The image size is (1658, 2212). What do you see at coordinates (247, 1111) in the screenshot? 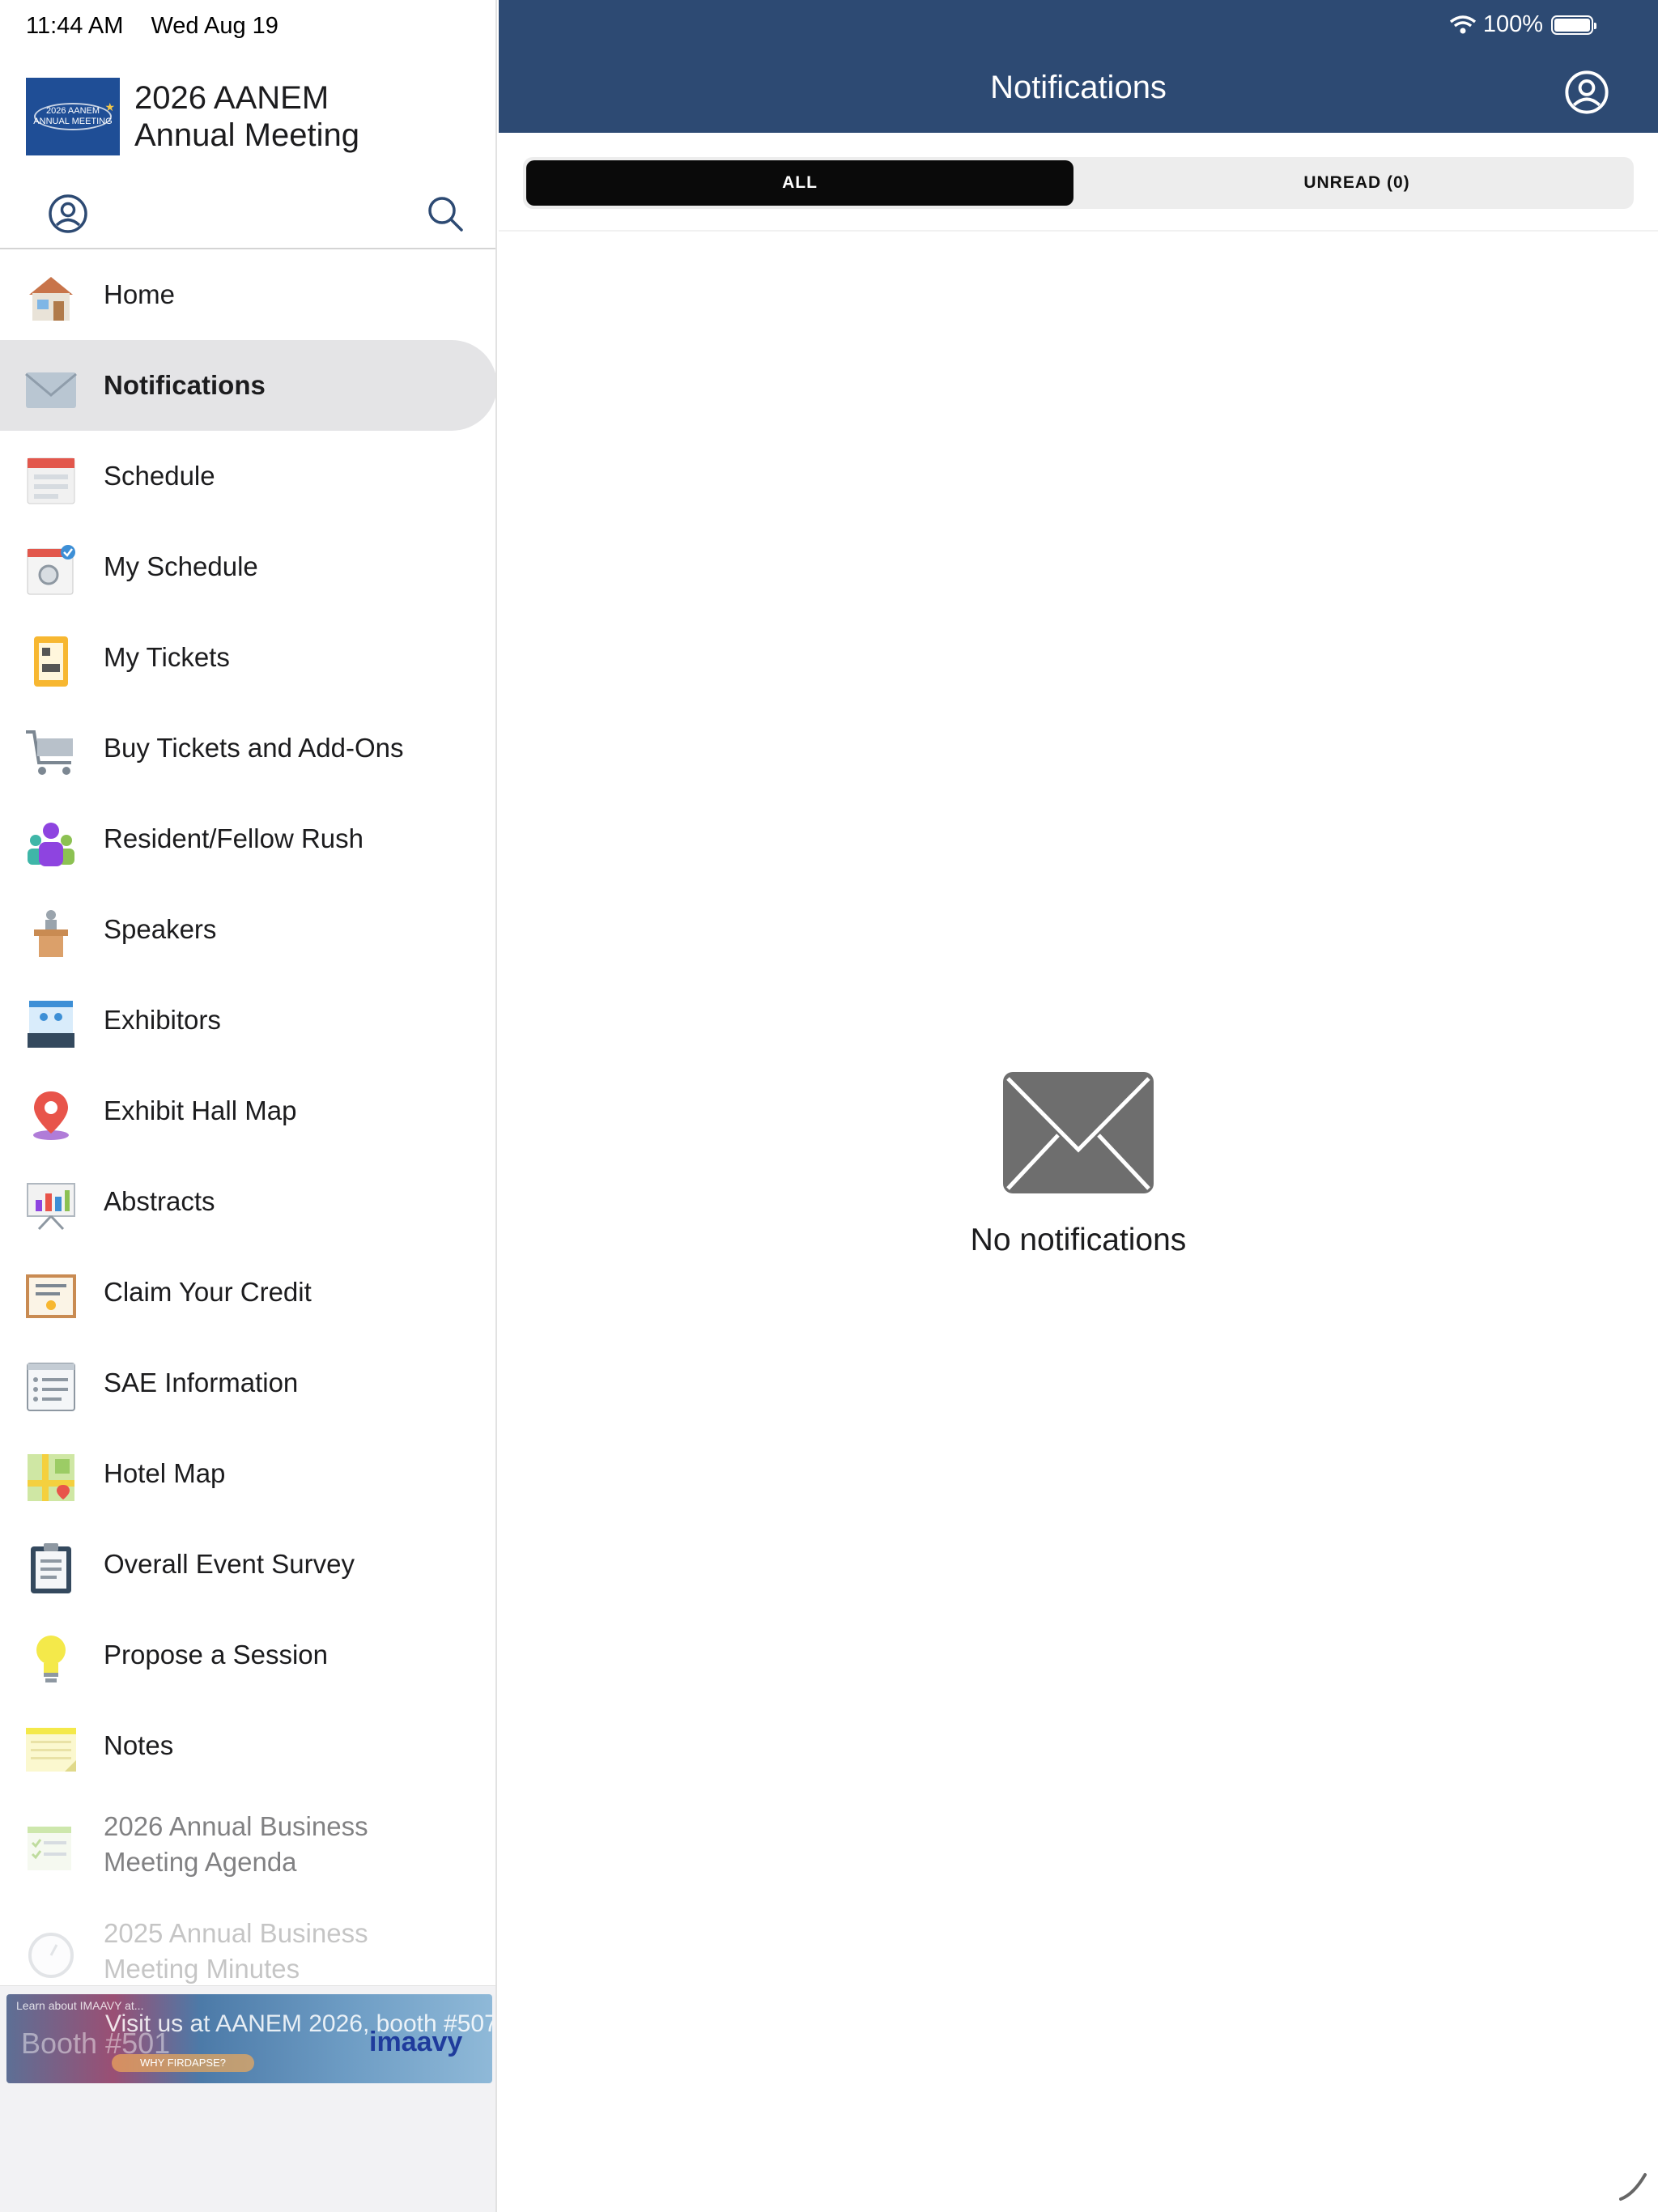
I see `sidebar-item-exhibit-hall-map: Exhibit Hall Map` at bounding box center [247, 1111].